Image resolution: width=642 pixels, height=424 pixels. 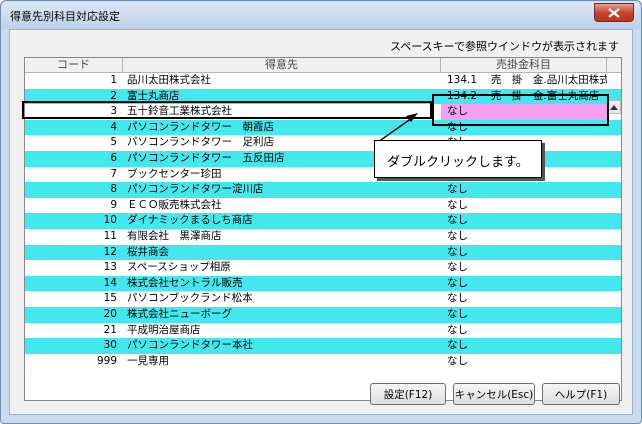 What do you see at coordinates (110, 313) in the screenshot?
I see `row-code-cell: 20` at bounding box center [110, 313].